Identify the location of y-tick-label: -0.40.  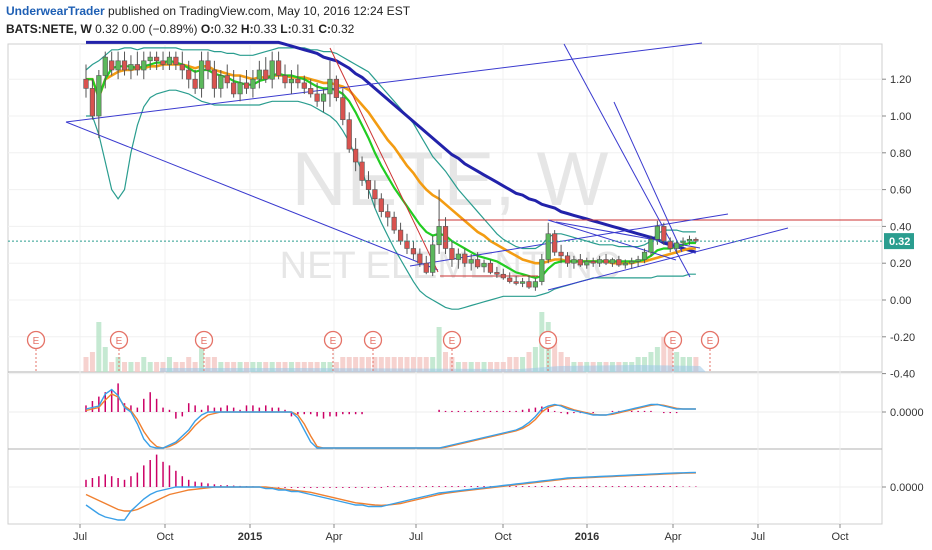
(902, 375).